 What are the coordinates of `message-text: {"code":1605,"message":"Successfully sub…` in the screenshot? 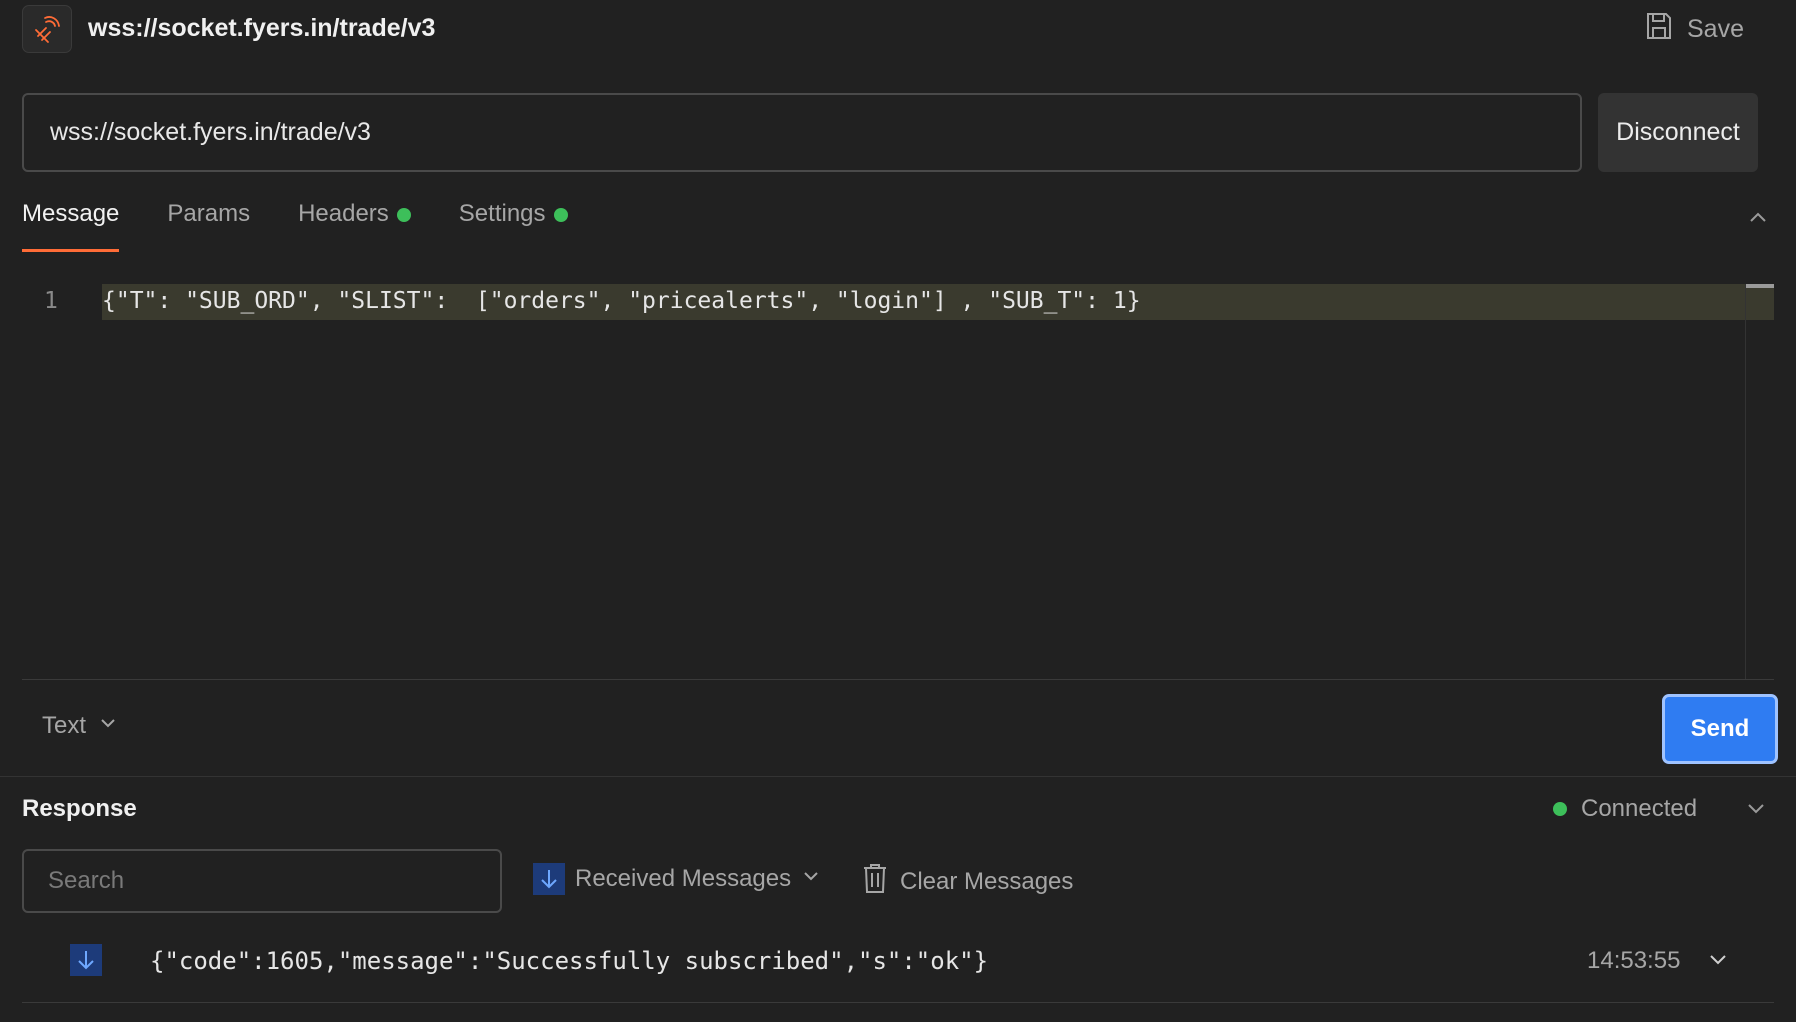 It's located at (569, 961).